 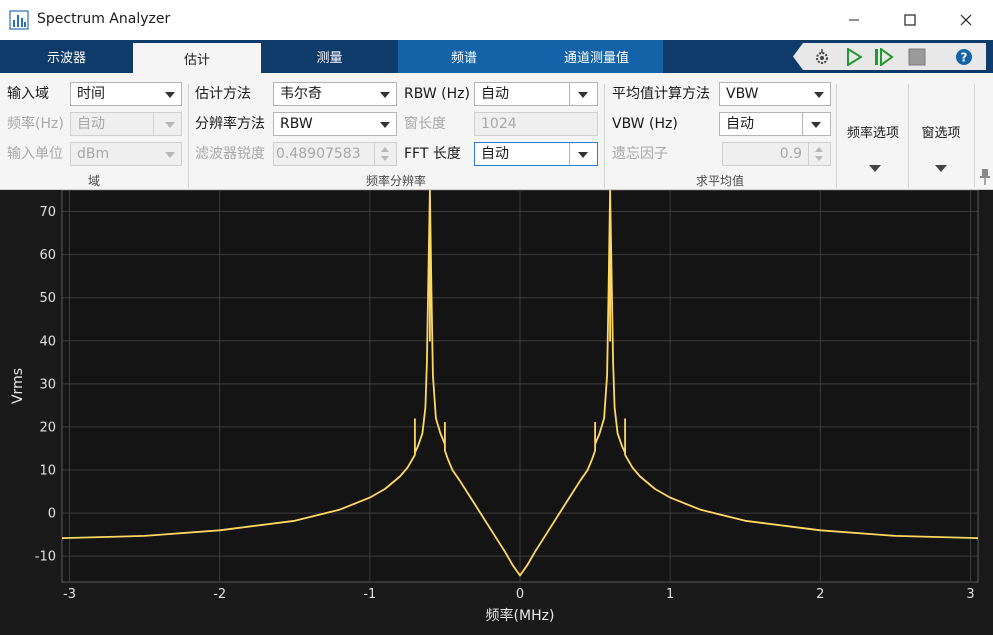 What do you see at coordinates (47, 212) in the screenshot?
I see `y-tick-label: 70` at bounding box center [47, 212].